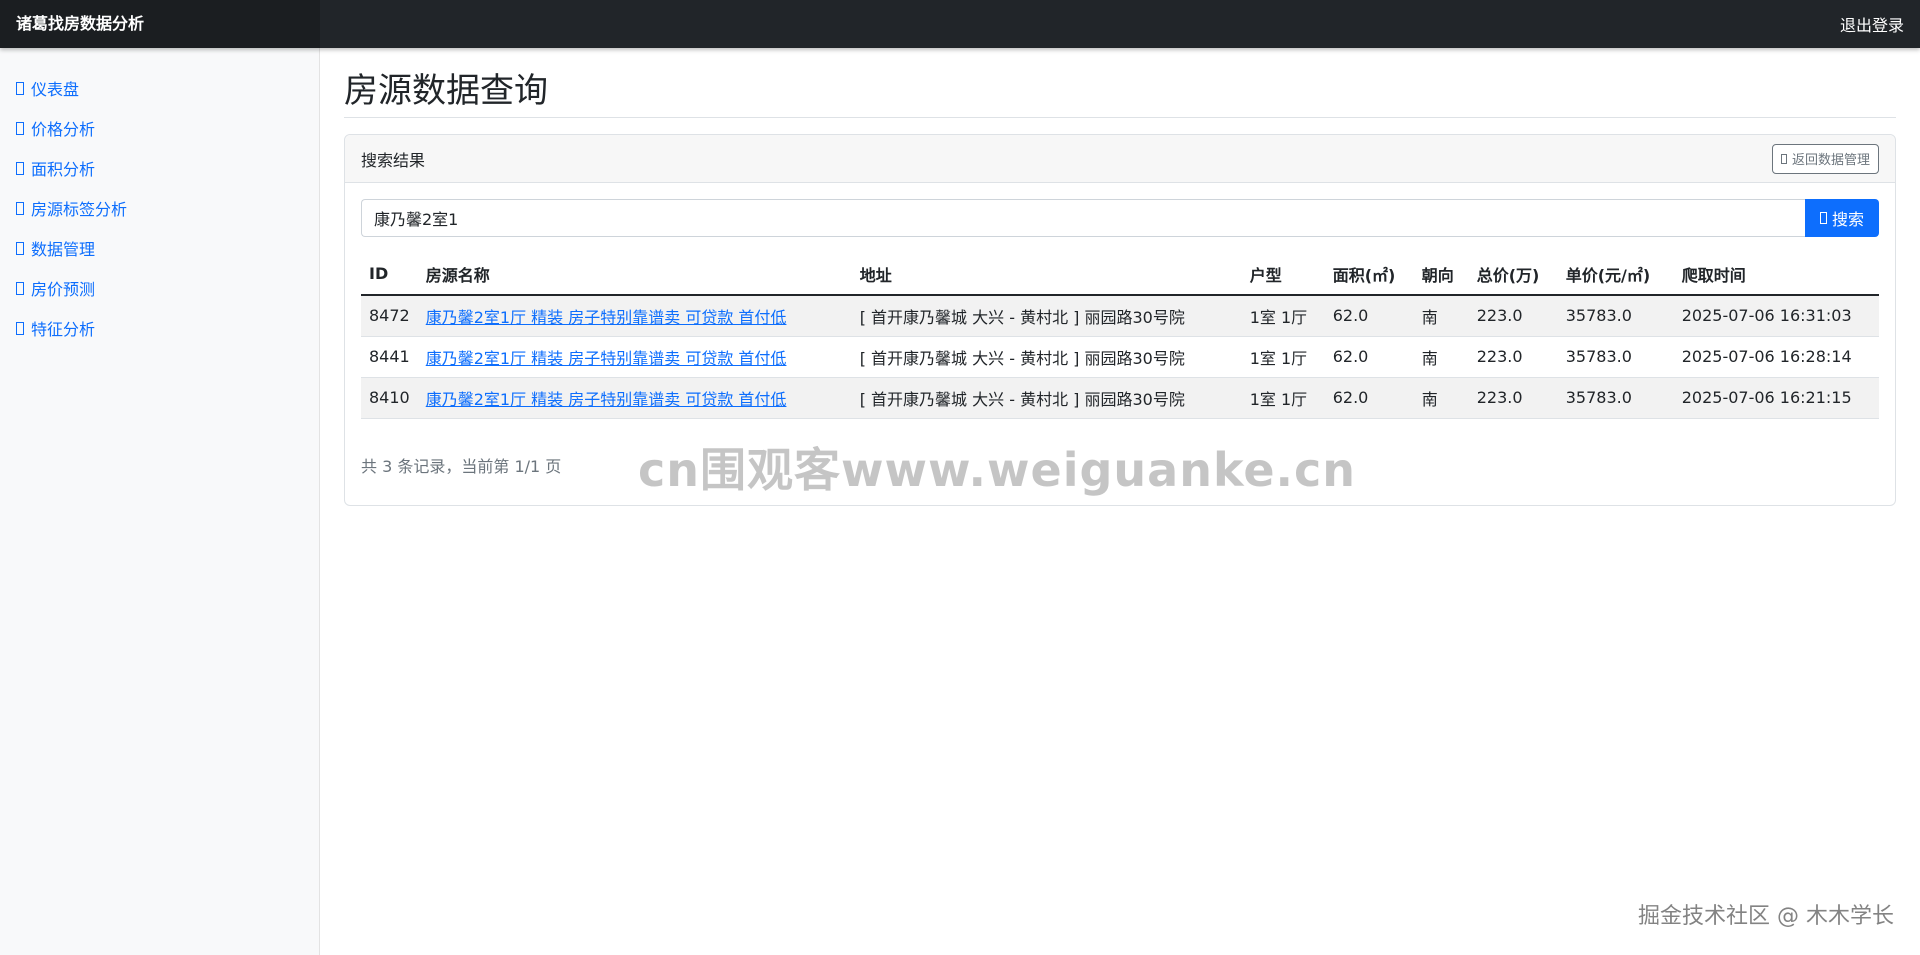 This screenshot has width=1920, height=955. What do you see at coordinates (389, 316) in the screenshot?
I see `cell-id: 8472` at bounding box center [389, 316].